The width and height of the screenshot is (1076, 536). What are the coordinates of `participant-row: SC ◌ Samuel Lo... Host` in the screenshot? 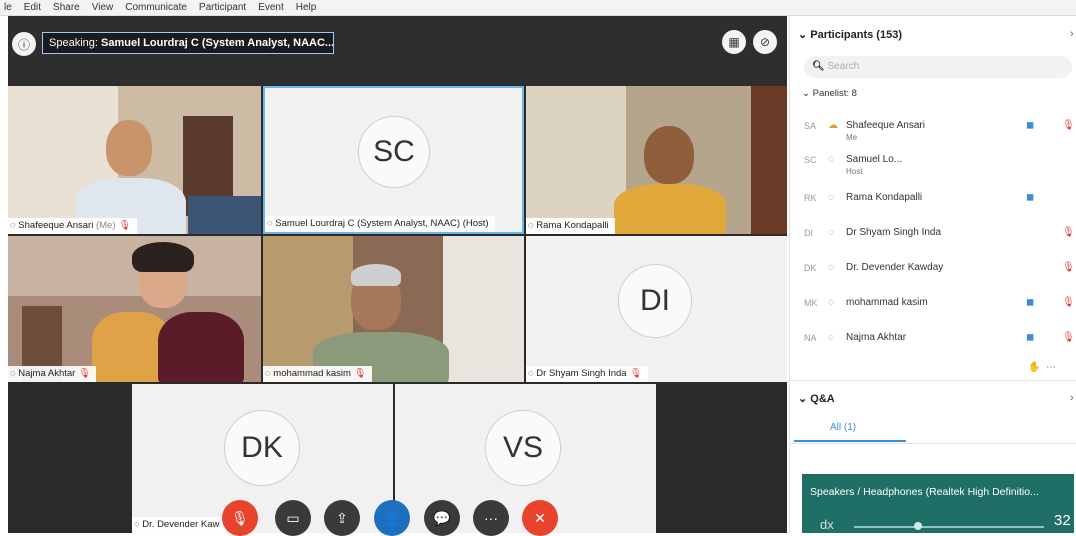 It's located at (938, 162).